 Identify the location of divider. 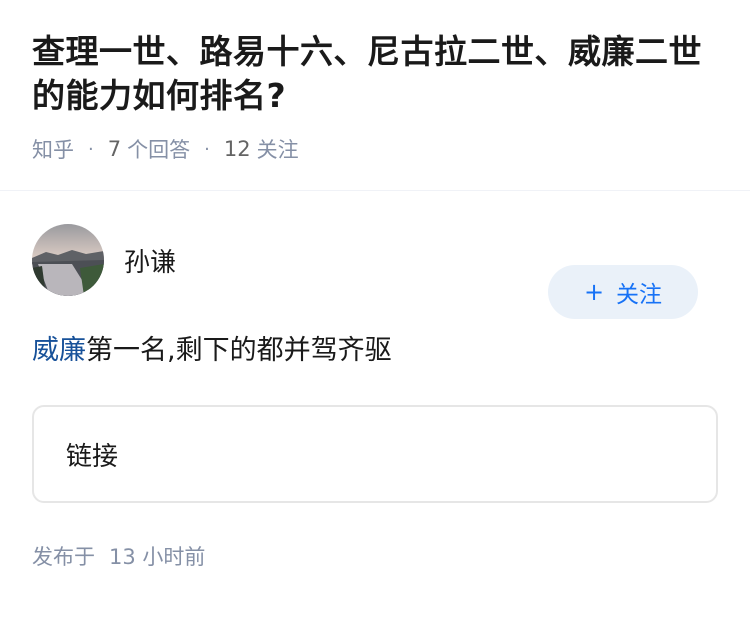
(375, 190).